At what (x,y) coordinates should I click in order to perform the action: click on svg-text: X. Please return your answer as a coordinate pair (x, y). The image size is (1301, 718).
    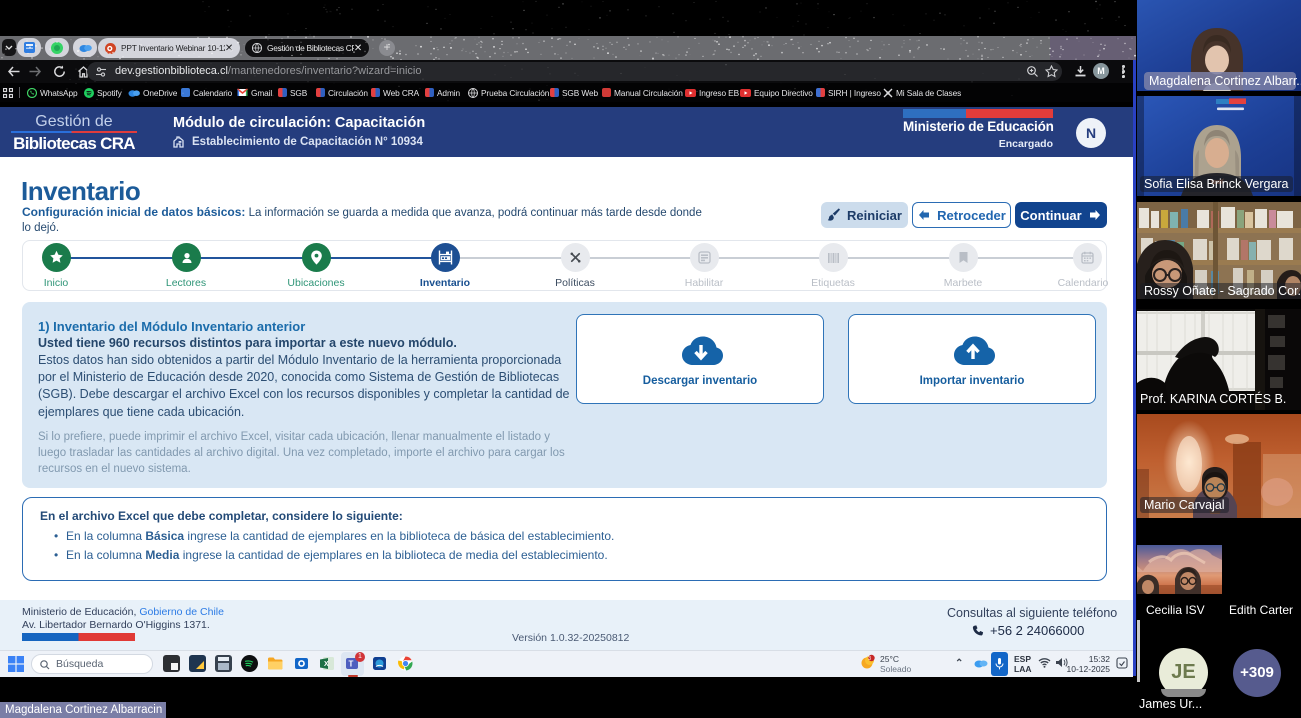
    Looking at the image, I should click on (326, 664).